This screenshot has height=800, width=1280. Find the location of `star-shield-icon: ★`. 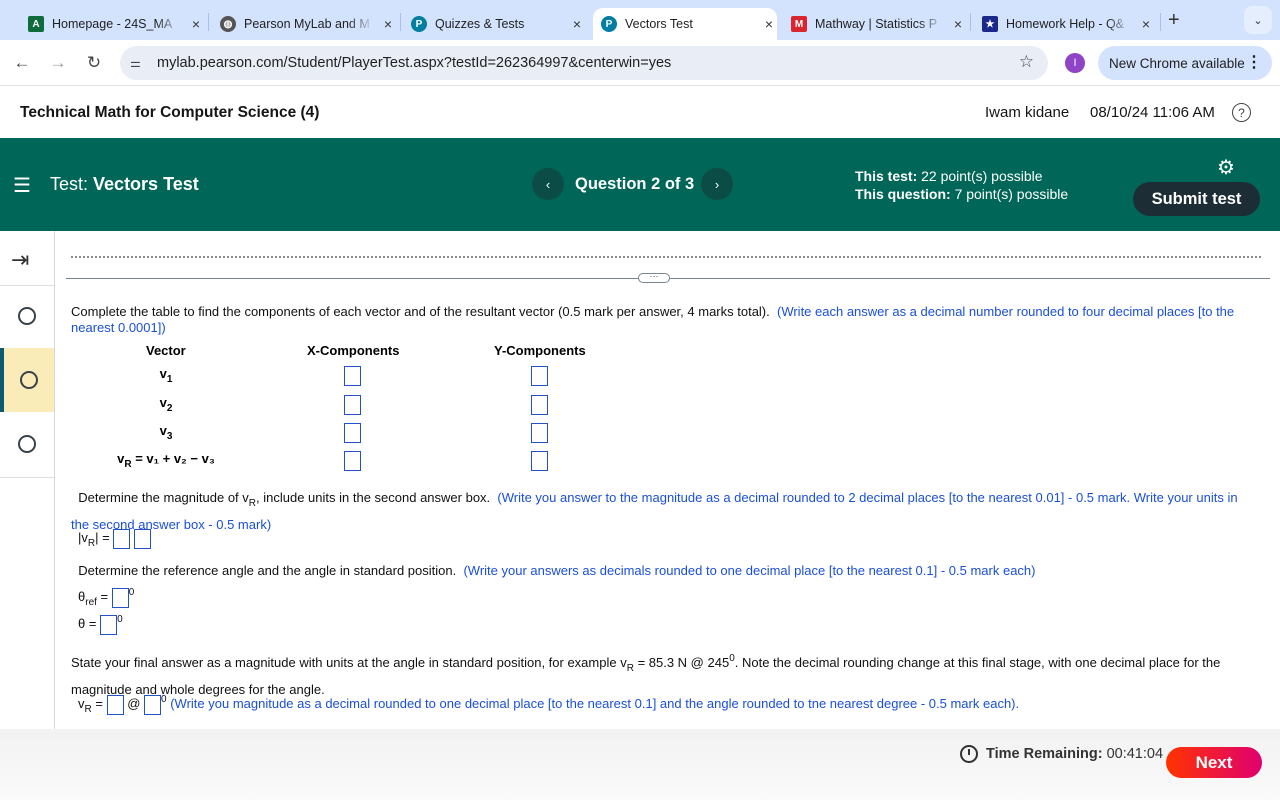

star-shield-icon: ★ is located at coordinates (990, 24).